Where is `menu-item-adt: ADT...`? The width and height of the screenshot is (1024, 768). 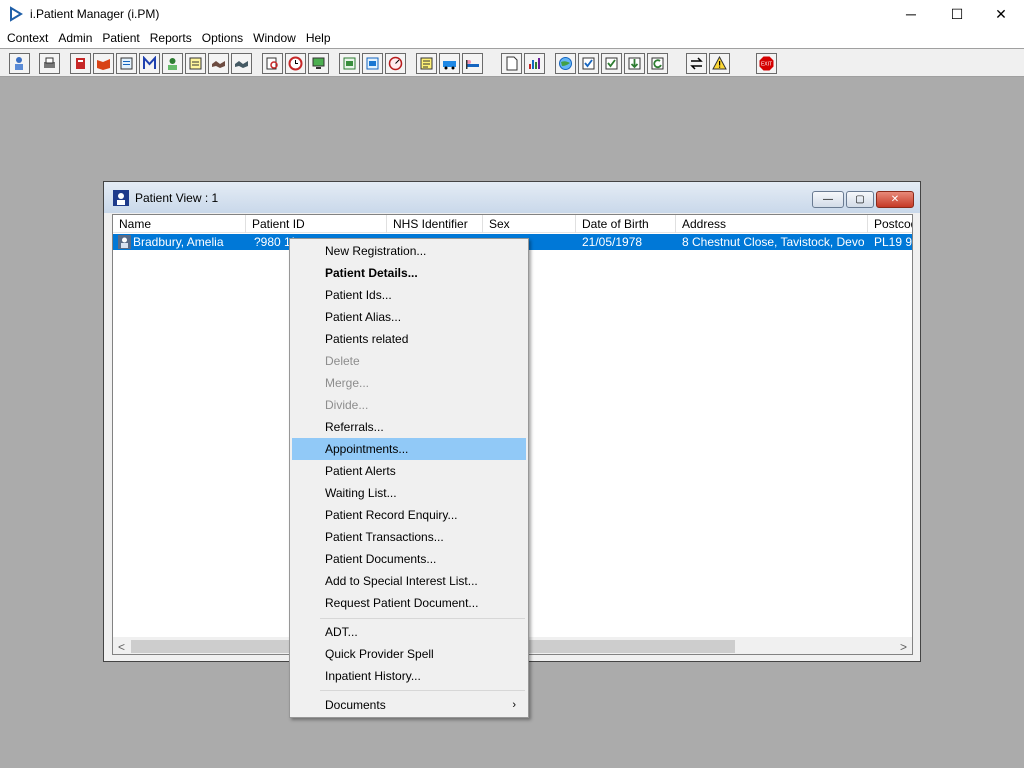
menu-item-adt: ADT... is located at coordinates (409, 632).